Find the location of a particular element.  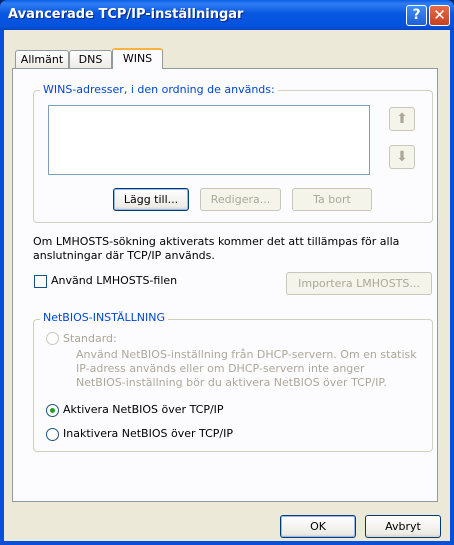

radio-selected-dot is located at coordinates (52, 410).